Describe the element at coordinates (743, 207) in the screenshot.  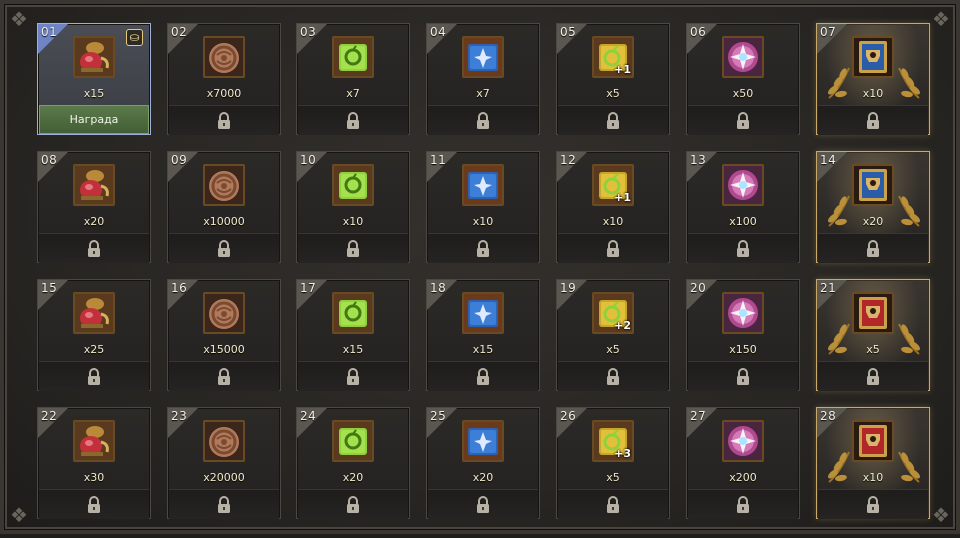
I see `reward-cell-13: 13 x100` at that location.